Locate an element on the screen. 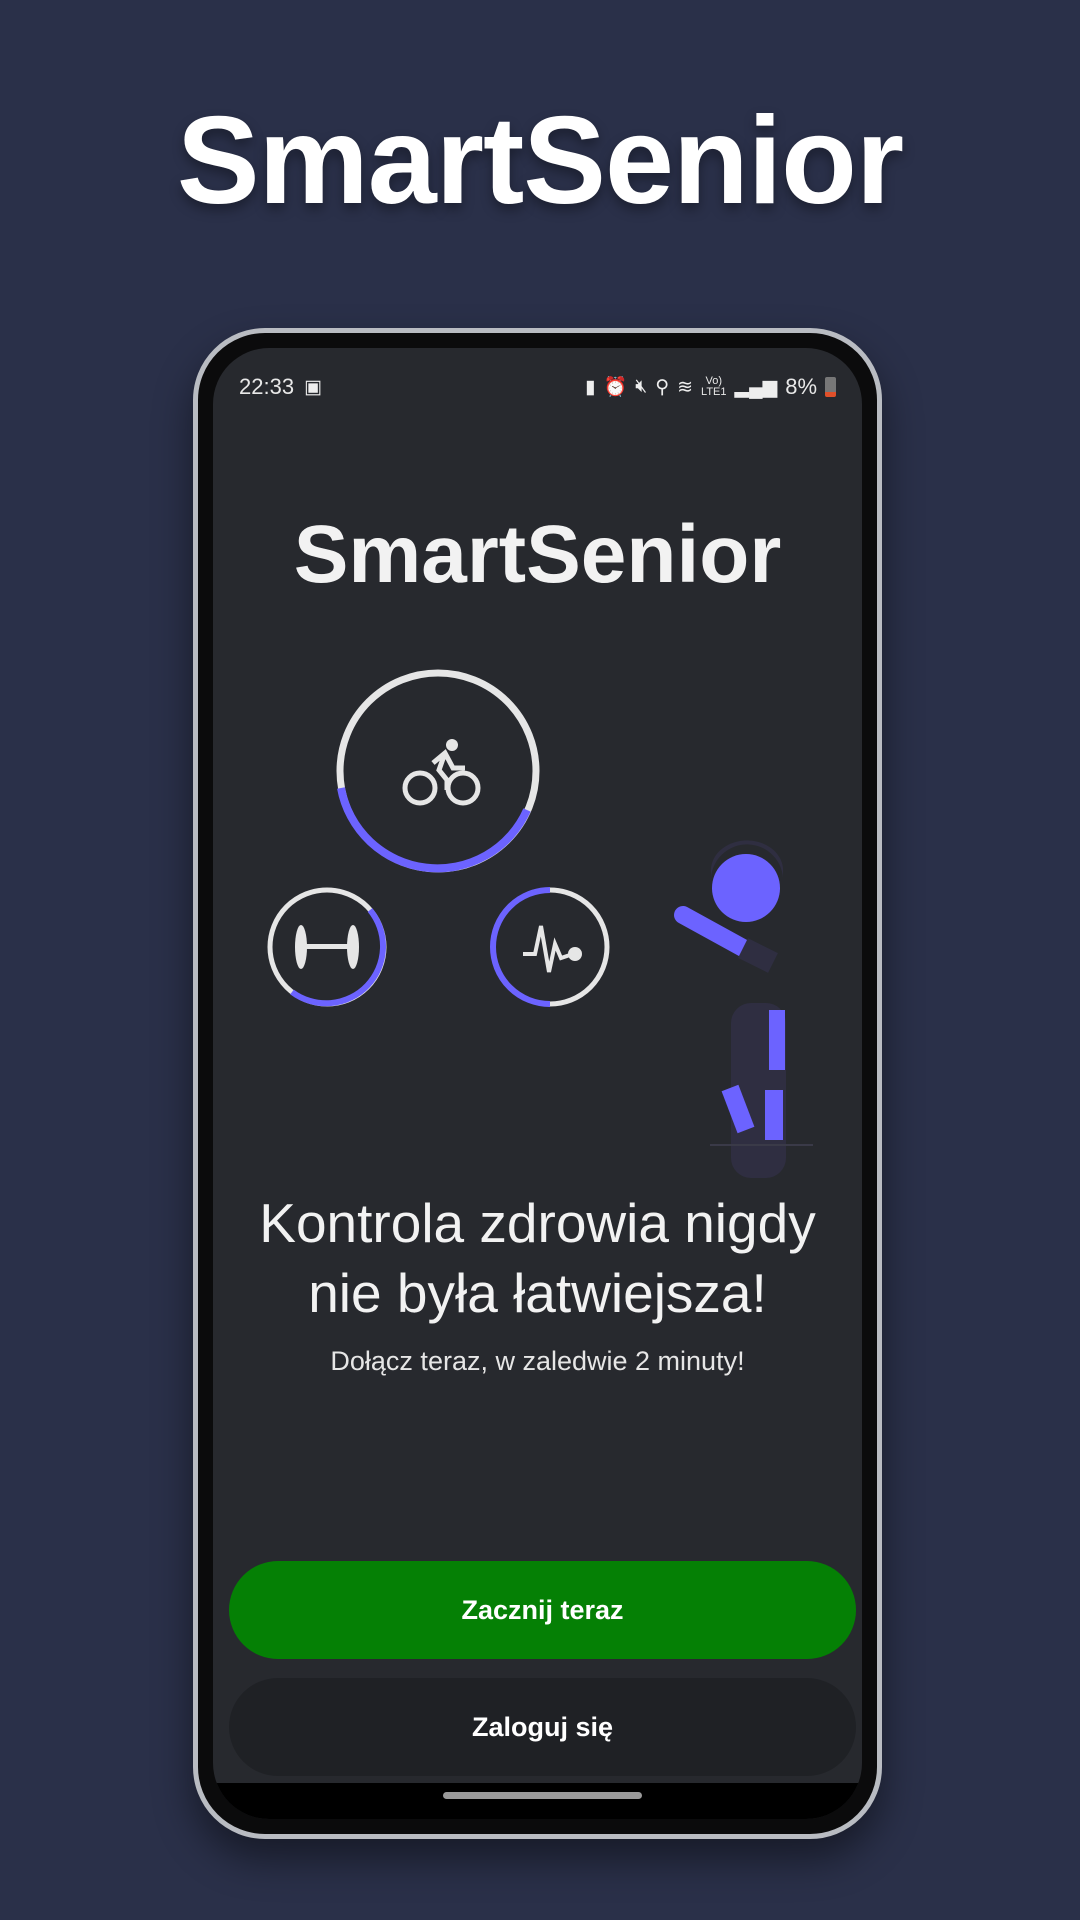  dumbbell-icon is located at coordinates (327, 947).